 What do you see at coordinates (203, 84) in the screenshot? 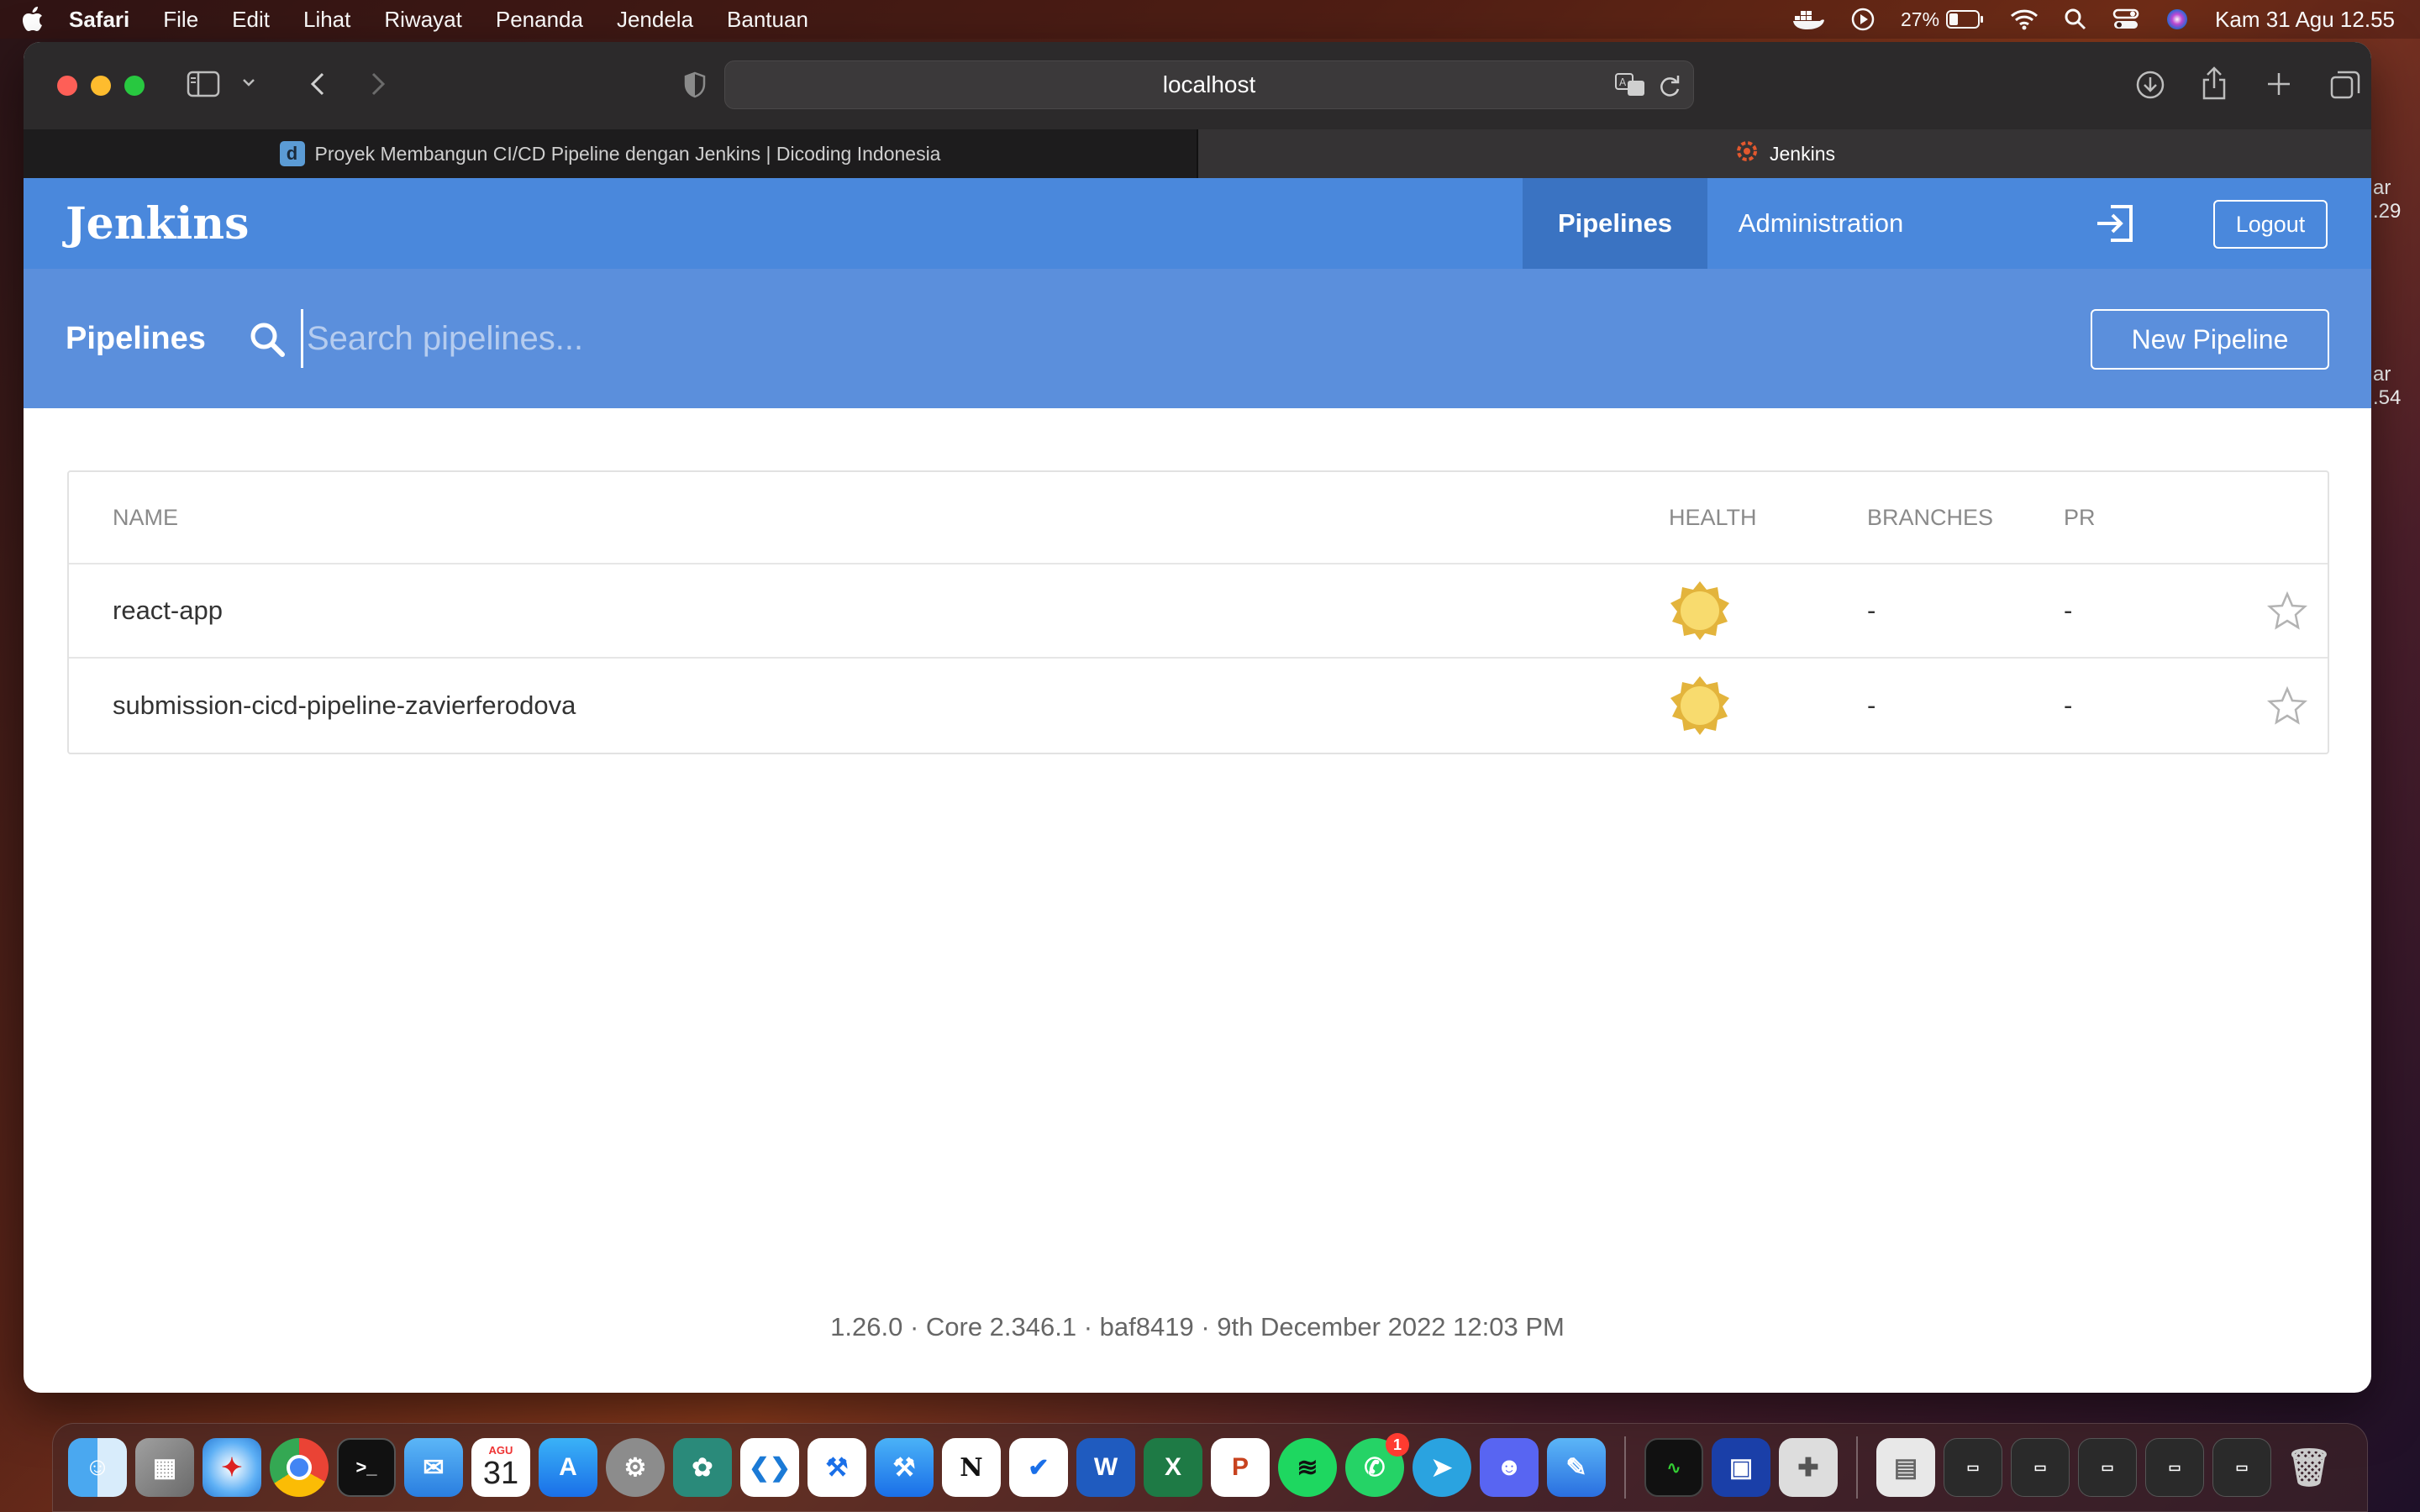
I see `sidebar-toggle-icon` at bounding box center [203, 84].